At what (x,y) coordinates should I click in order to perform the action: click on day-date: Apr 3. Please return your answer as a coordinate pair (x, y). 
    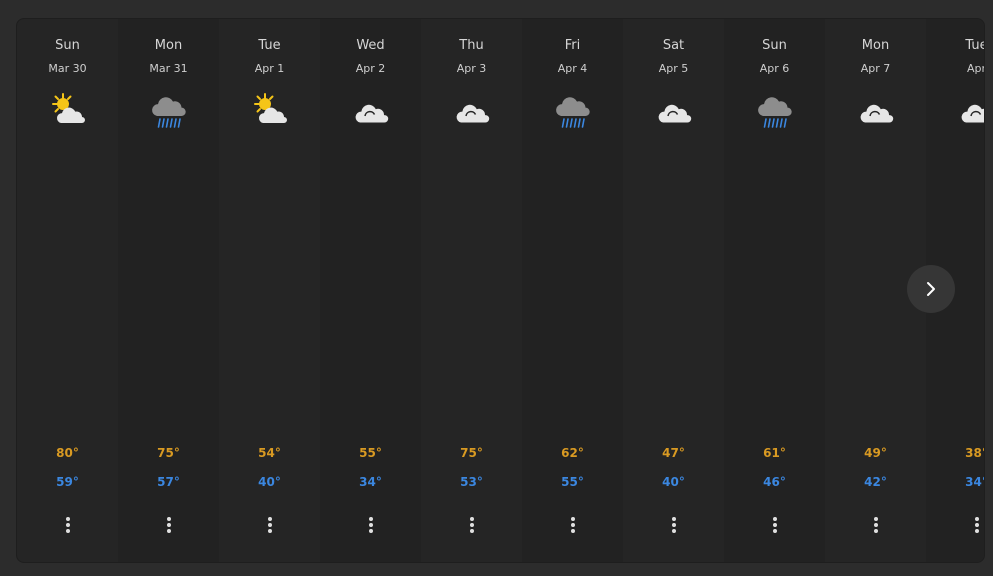
    Looking at the image, I should click on (471, 68).